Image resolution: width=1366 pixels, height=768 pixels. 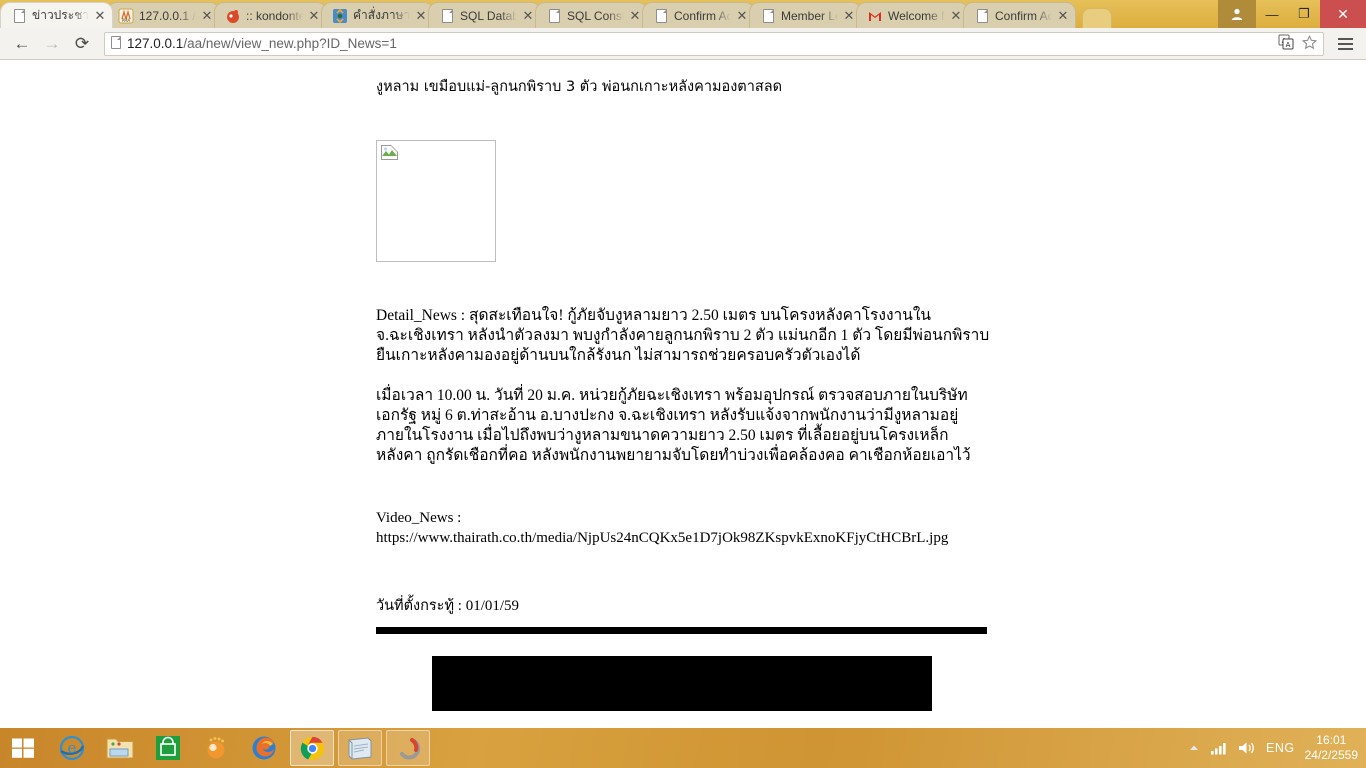 I want to click on show-hidden-icons-button, so click(x=1194, y=748).